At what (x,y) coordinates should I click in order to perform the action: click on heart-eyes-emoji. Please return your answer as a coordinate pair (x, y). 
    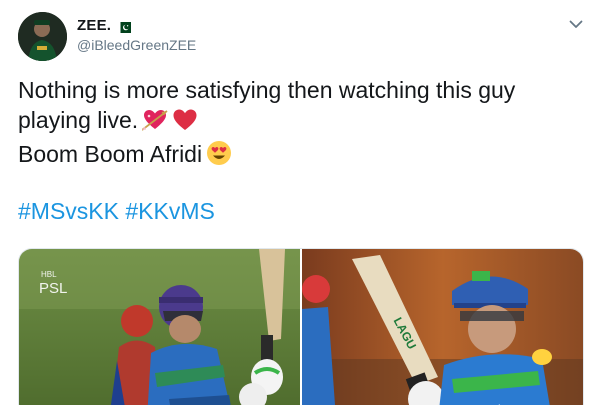
    Looking at the image, I should click on (219, 156).